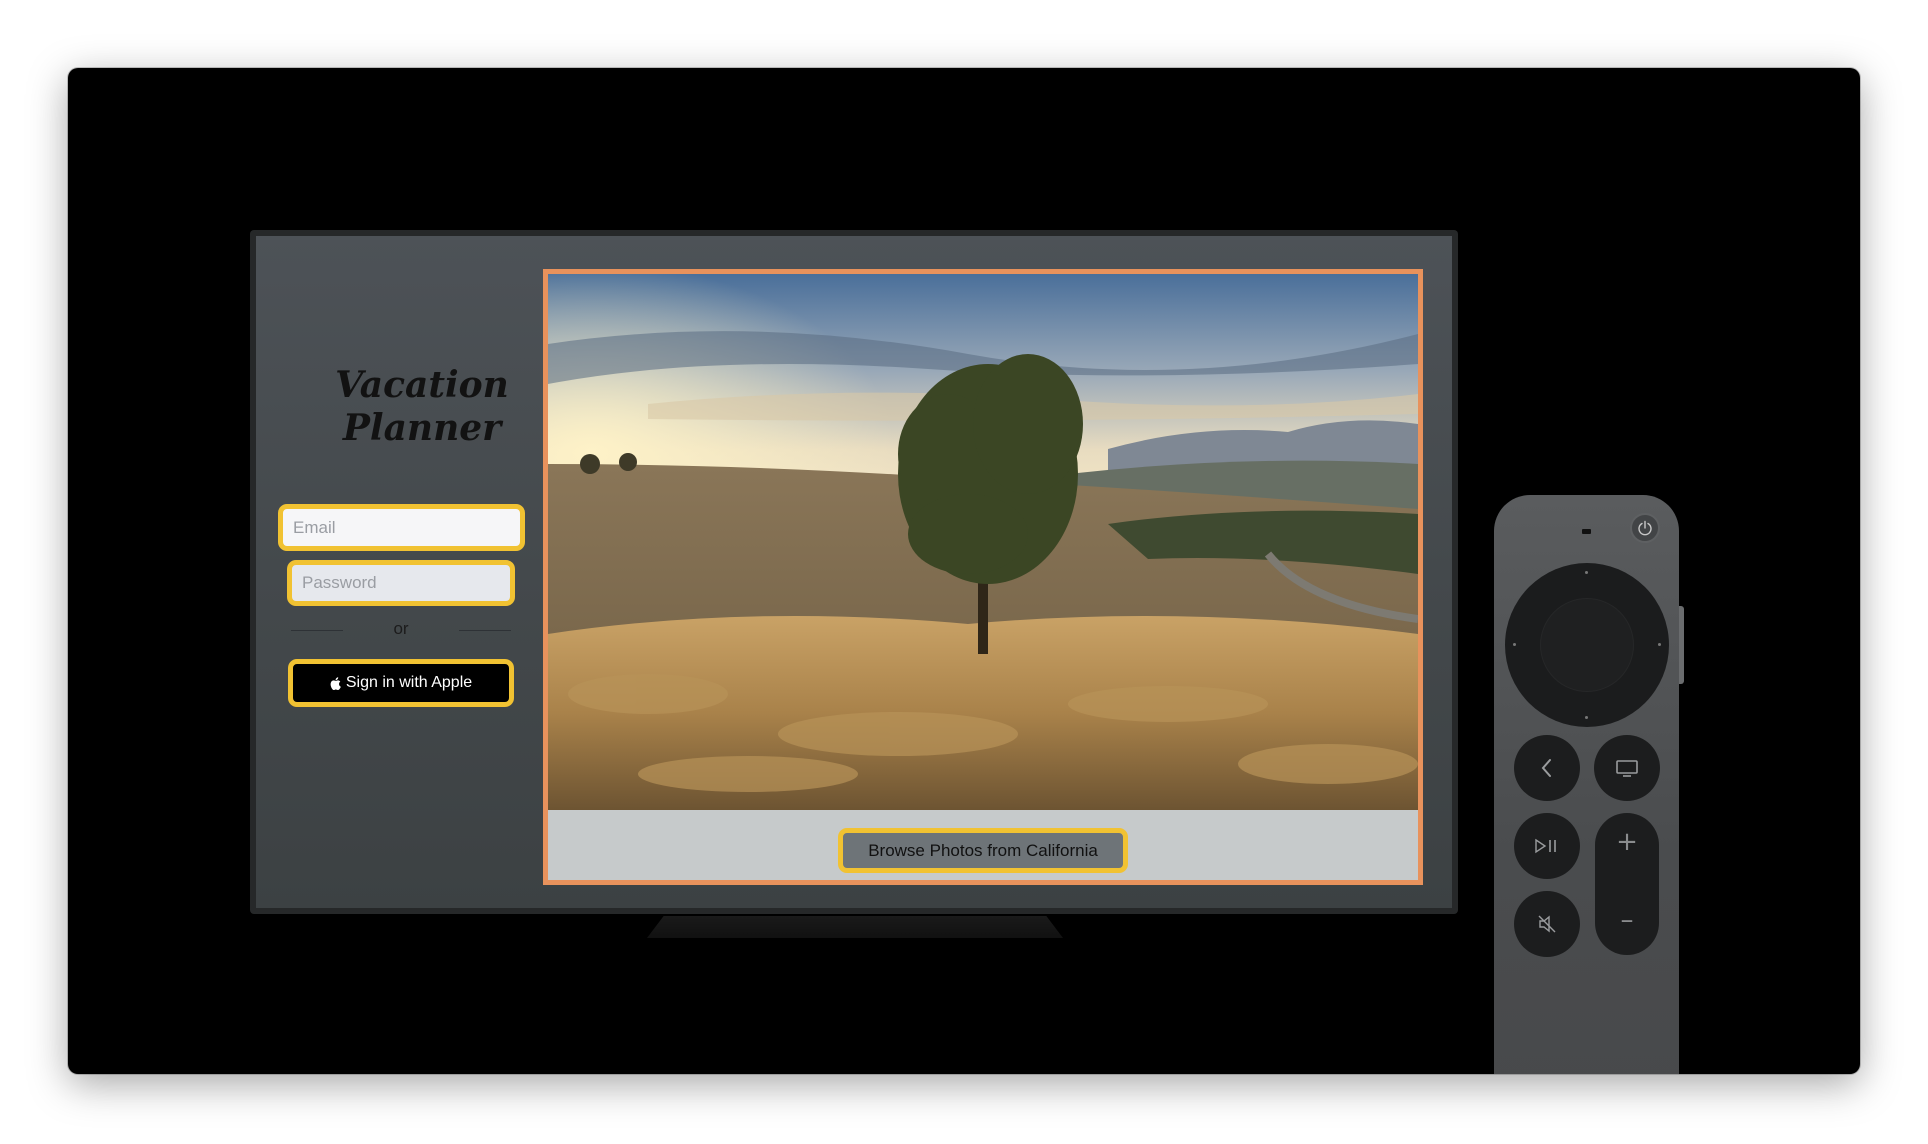 The height and width of the screenshot is (1144, 1928). Describe the element at coordinates (1586, 717) in the screenshot. I see `clickpad-down-dot` at that location.